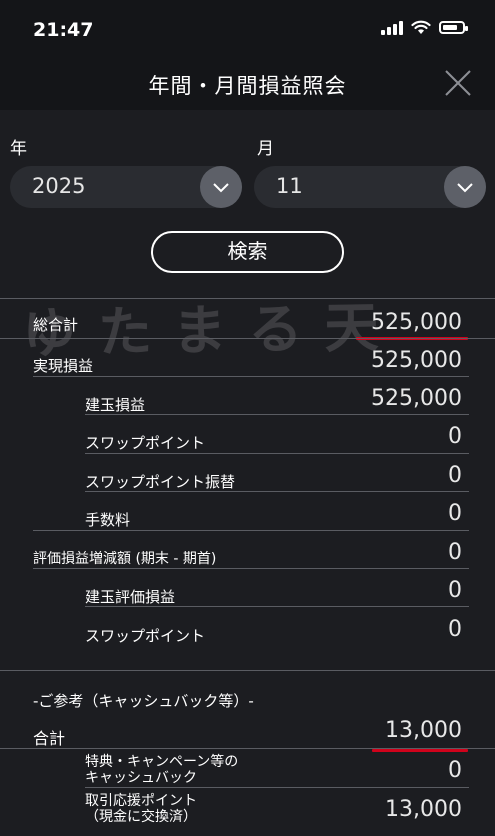 This screenshot has width=495, height=836. Describe the element at coordinates (160, 482) in the screenshot. I see `swap-transfer-label: スワップポイント振替` at that location.